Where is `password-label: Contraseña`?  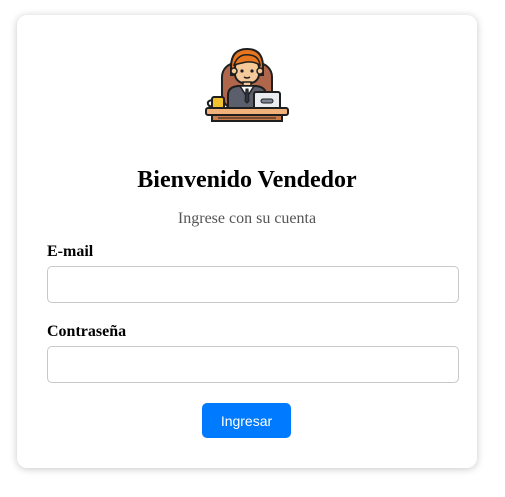 password-label: Contraseña is located at coordinates (87, 331).